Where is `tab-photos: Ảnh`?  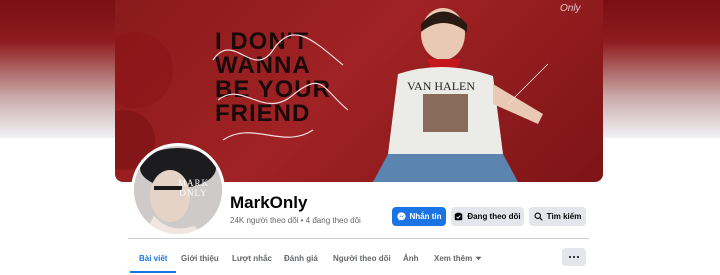 tab-photos: Ảnh is located at coordinates (411, 258).